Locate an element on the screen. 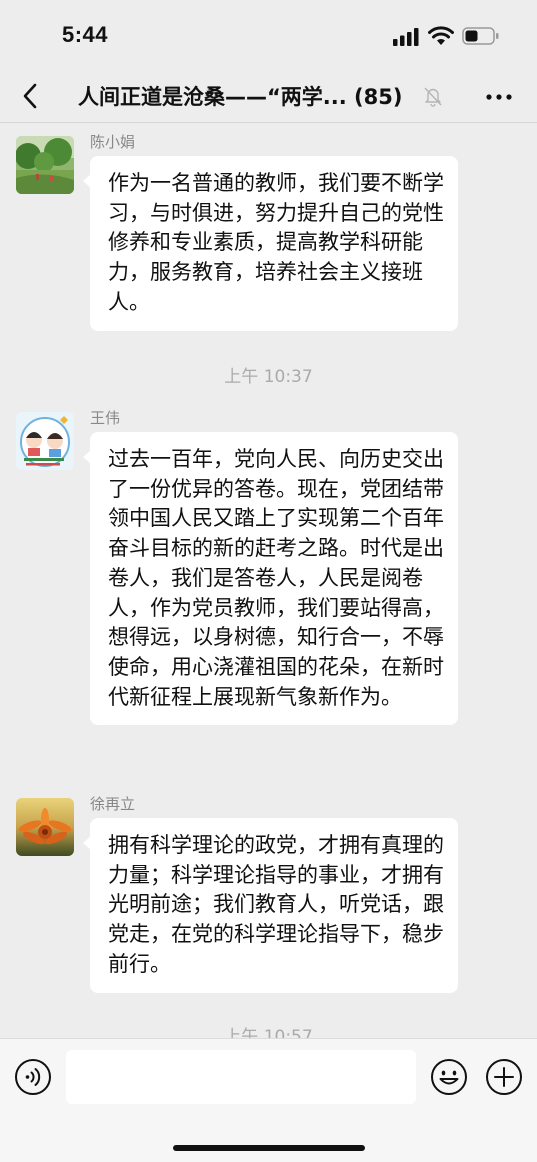 This screenshot has width=537, height=1162. status-time: 5:44 is located at coordinates (85, 34).